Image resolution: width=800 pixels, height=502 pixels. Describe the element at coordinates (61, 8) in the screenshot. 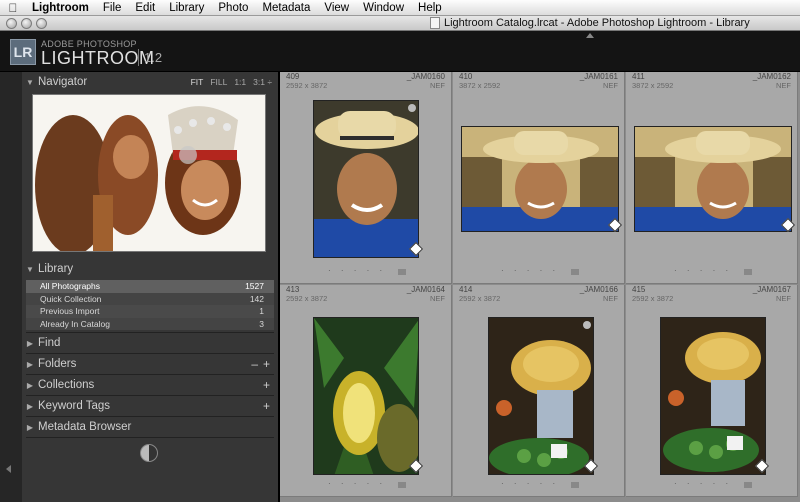

I see `menu-lightroom: Lightroom` at that location.